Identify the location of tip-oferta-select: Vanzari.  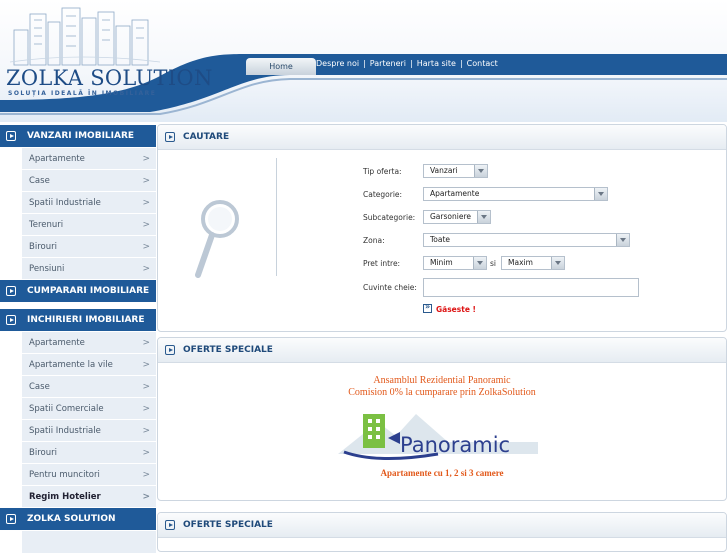
(455, 171).